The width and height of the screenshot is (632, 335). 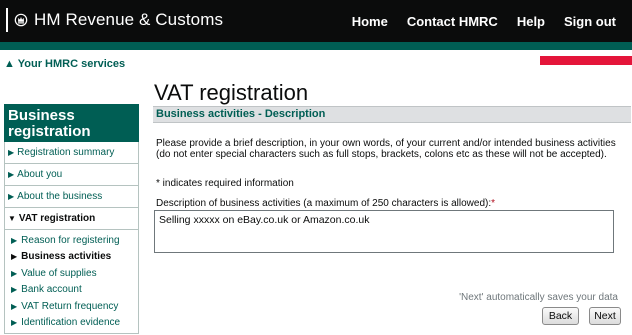 I want to click on back-link-label: Your HMRC services, so click(x=71, y=64).